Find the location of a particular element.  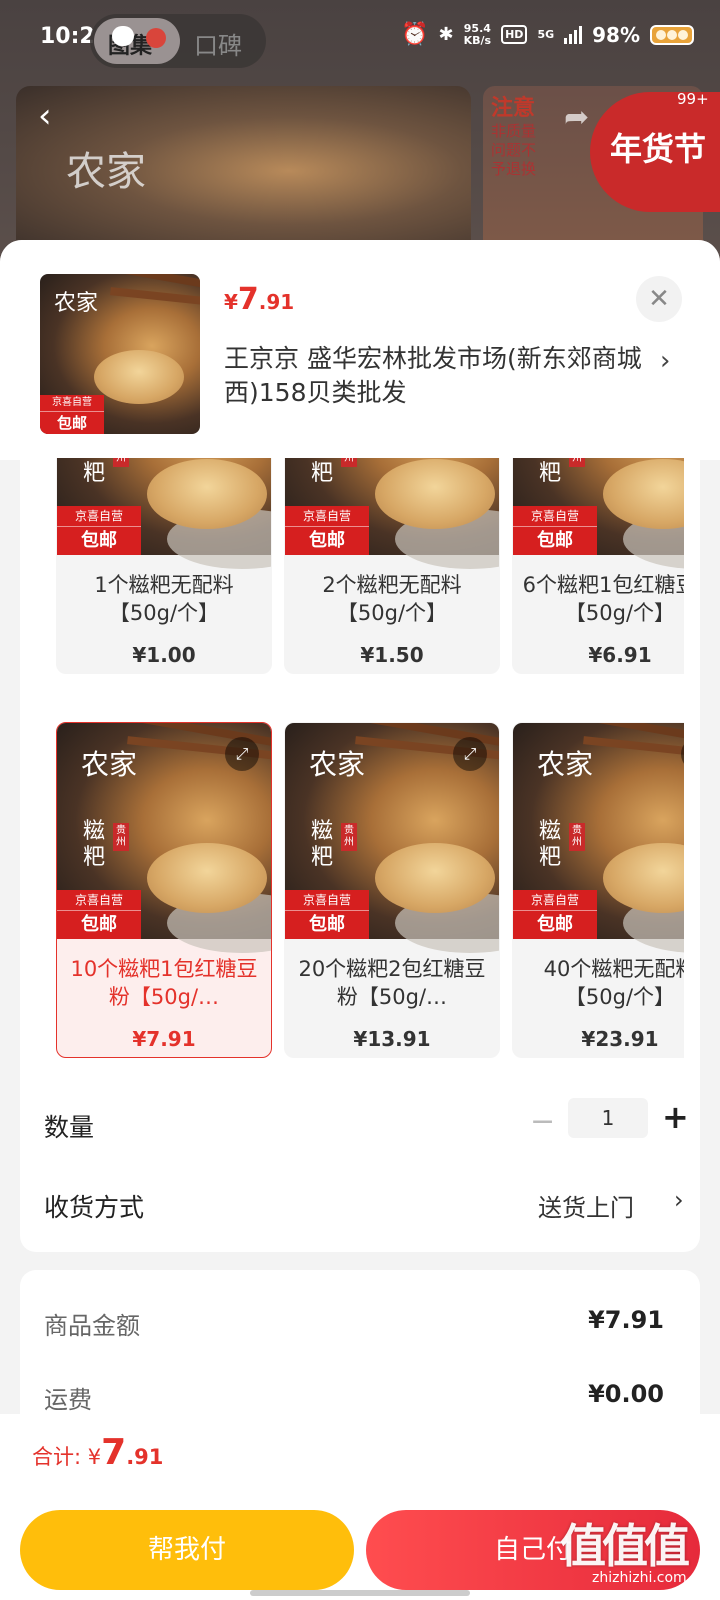

alarm-icon: ⏰ is located at coordinates (415, 34).